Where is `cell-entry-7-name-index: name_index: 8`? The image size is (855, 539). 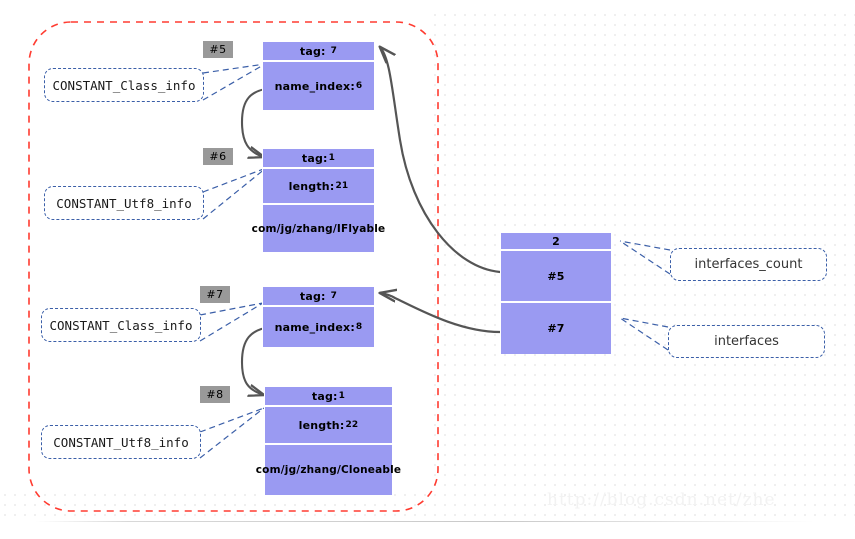
cell-entry-7-name-index: name_index: 8 is located at coordinates (318, 327).